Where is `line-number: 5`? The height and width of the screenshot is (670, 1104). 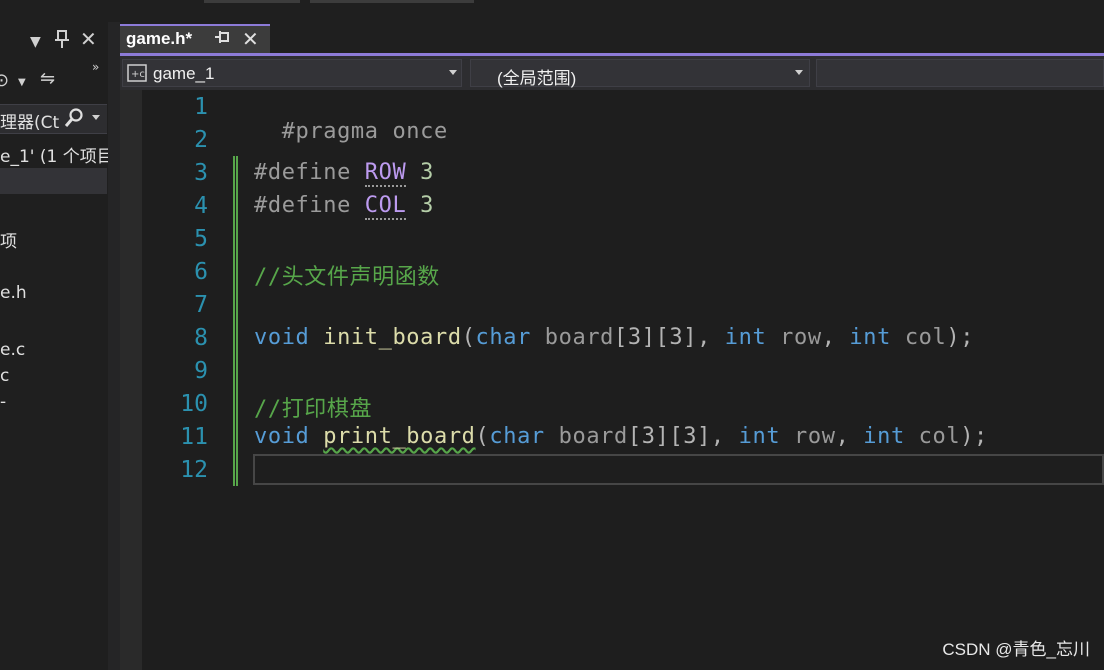
line-number: 5 is located at coordinates (201, 239).